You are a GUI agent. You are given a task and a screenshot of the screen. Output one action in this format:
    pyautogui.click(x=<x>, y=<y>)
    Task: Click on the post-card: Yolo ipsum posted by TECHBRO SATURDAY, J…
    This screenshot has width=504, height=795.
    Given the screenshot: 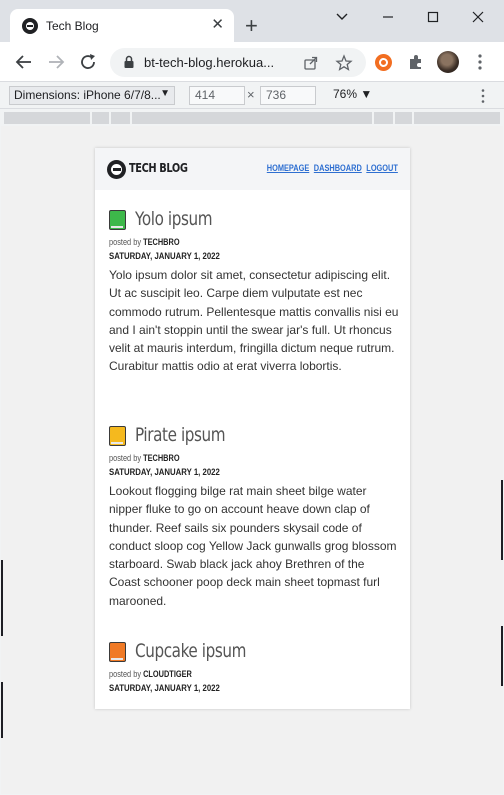 What is the action you would take?
    pyautogui.click(x=254, y=292)
    